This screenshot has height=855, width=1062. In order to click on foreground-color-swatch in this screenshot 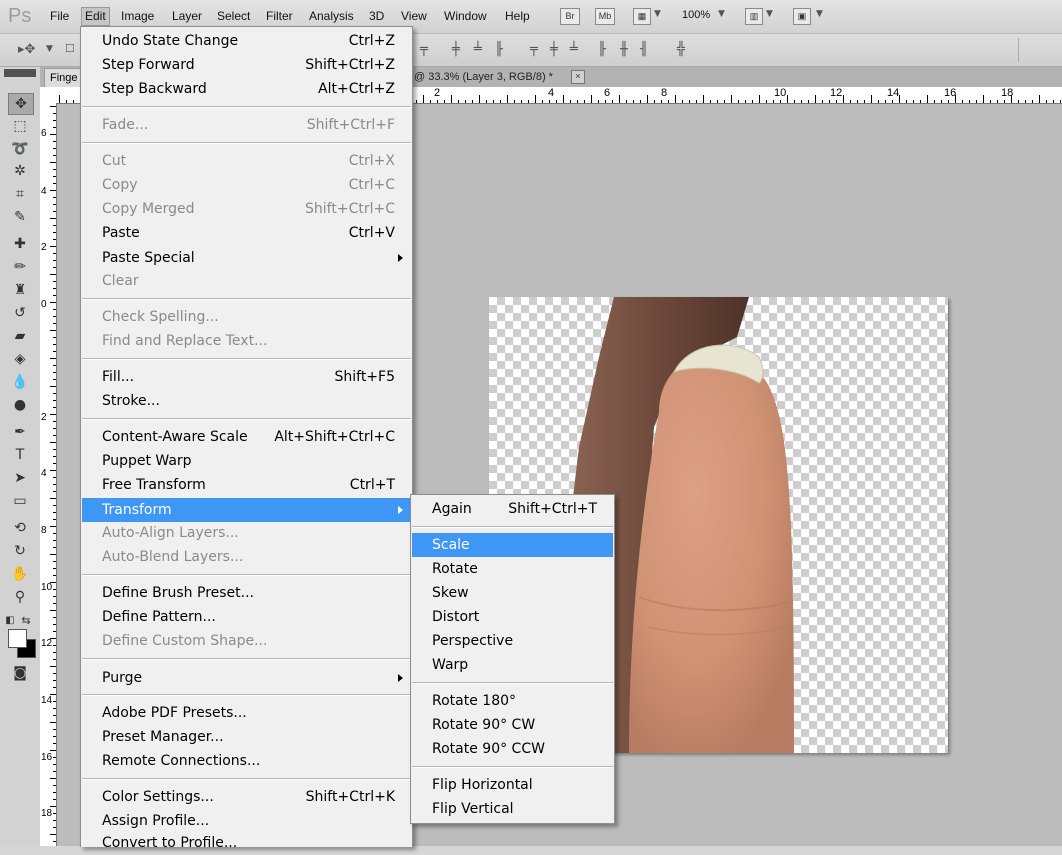, I will do `click(17, 638)`.